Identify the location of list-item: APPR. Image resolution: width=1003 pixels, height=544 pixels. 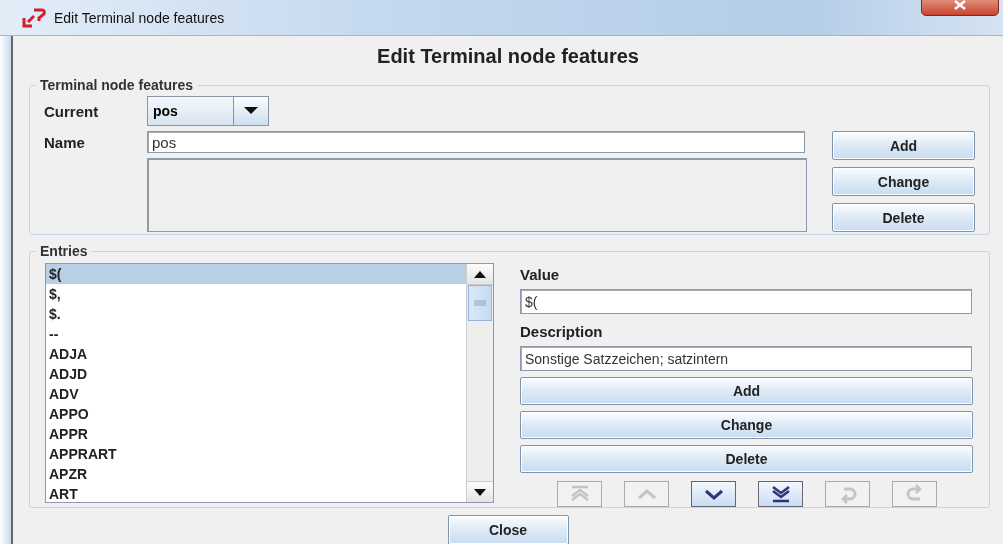
(256, 434).